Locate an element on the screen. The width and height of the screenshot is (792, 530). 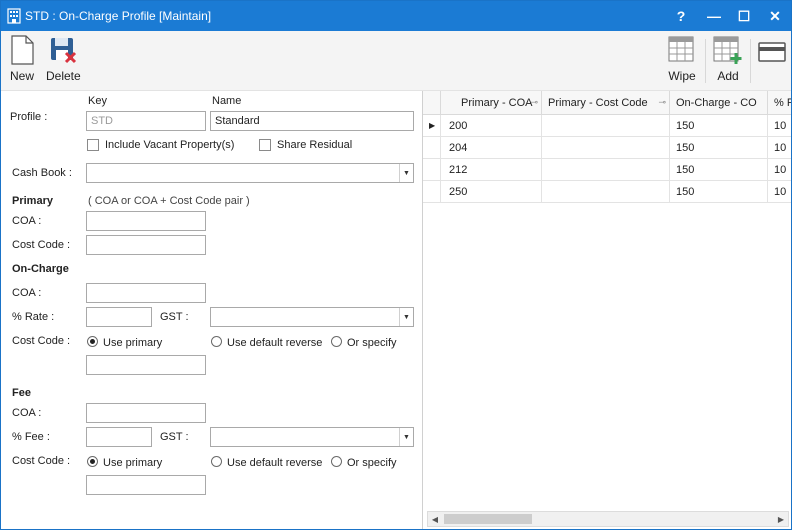
table-row: 212 150 10 is located at coordinates (607, 170).